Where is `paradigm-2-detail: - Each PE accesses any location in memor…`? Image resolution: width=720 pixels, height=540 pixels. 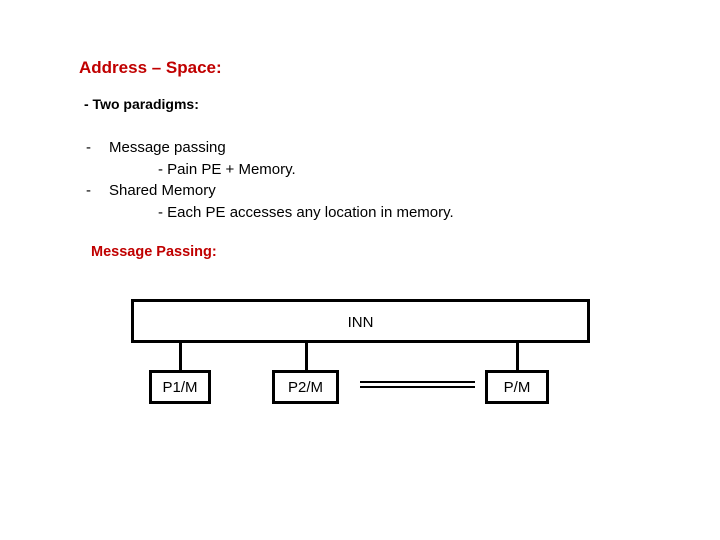 paradigm-2-detail: - Each PE accesses any location in memor… is located at coordinates (306, 212).